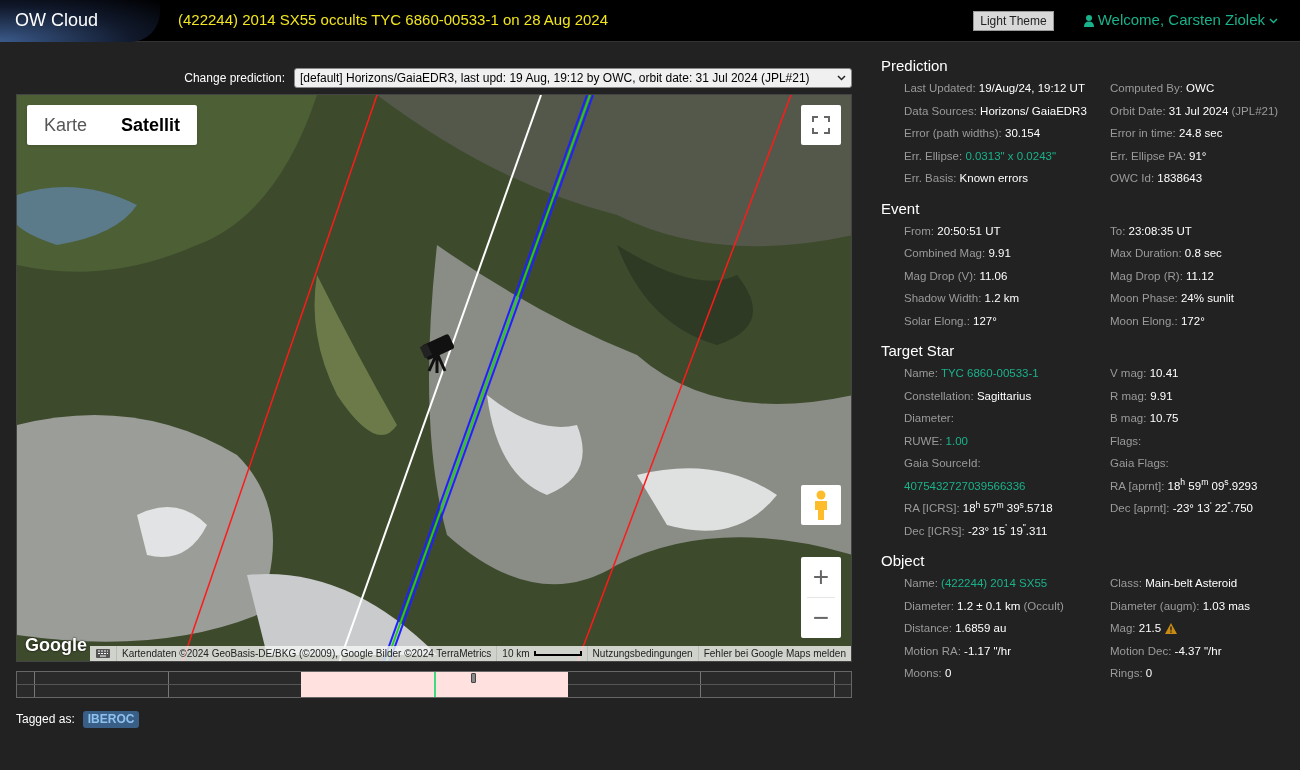  Describe the element at coordinates (962, 298) in the screenshot. I see `field-text: Shadow Width: 1.2 km` at that location.